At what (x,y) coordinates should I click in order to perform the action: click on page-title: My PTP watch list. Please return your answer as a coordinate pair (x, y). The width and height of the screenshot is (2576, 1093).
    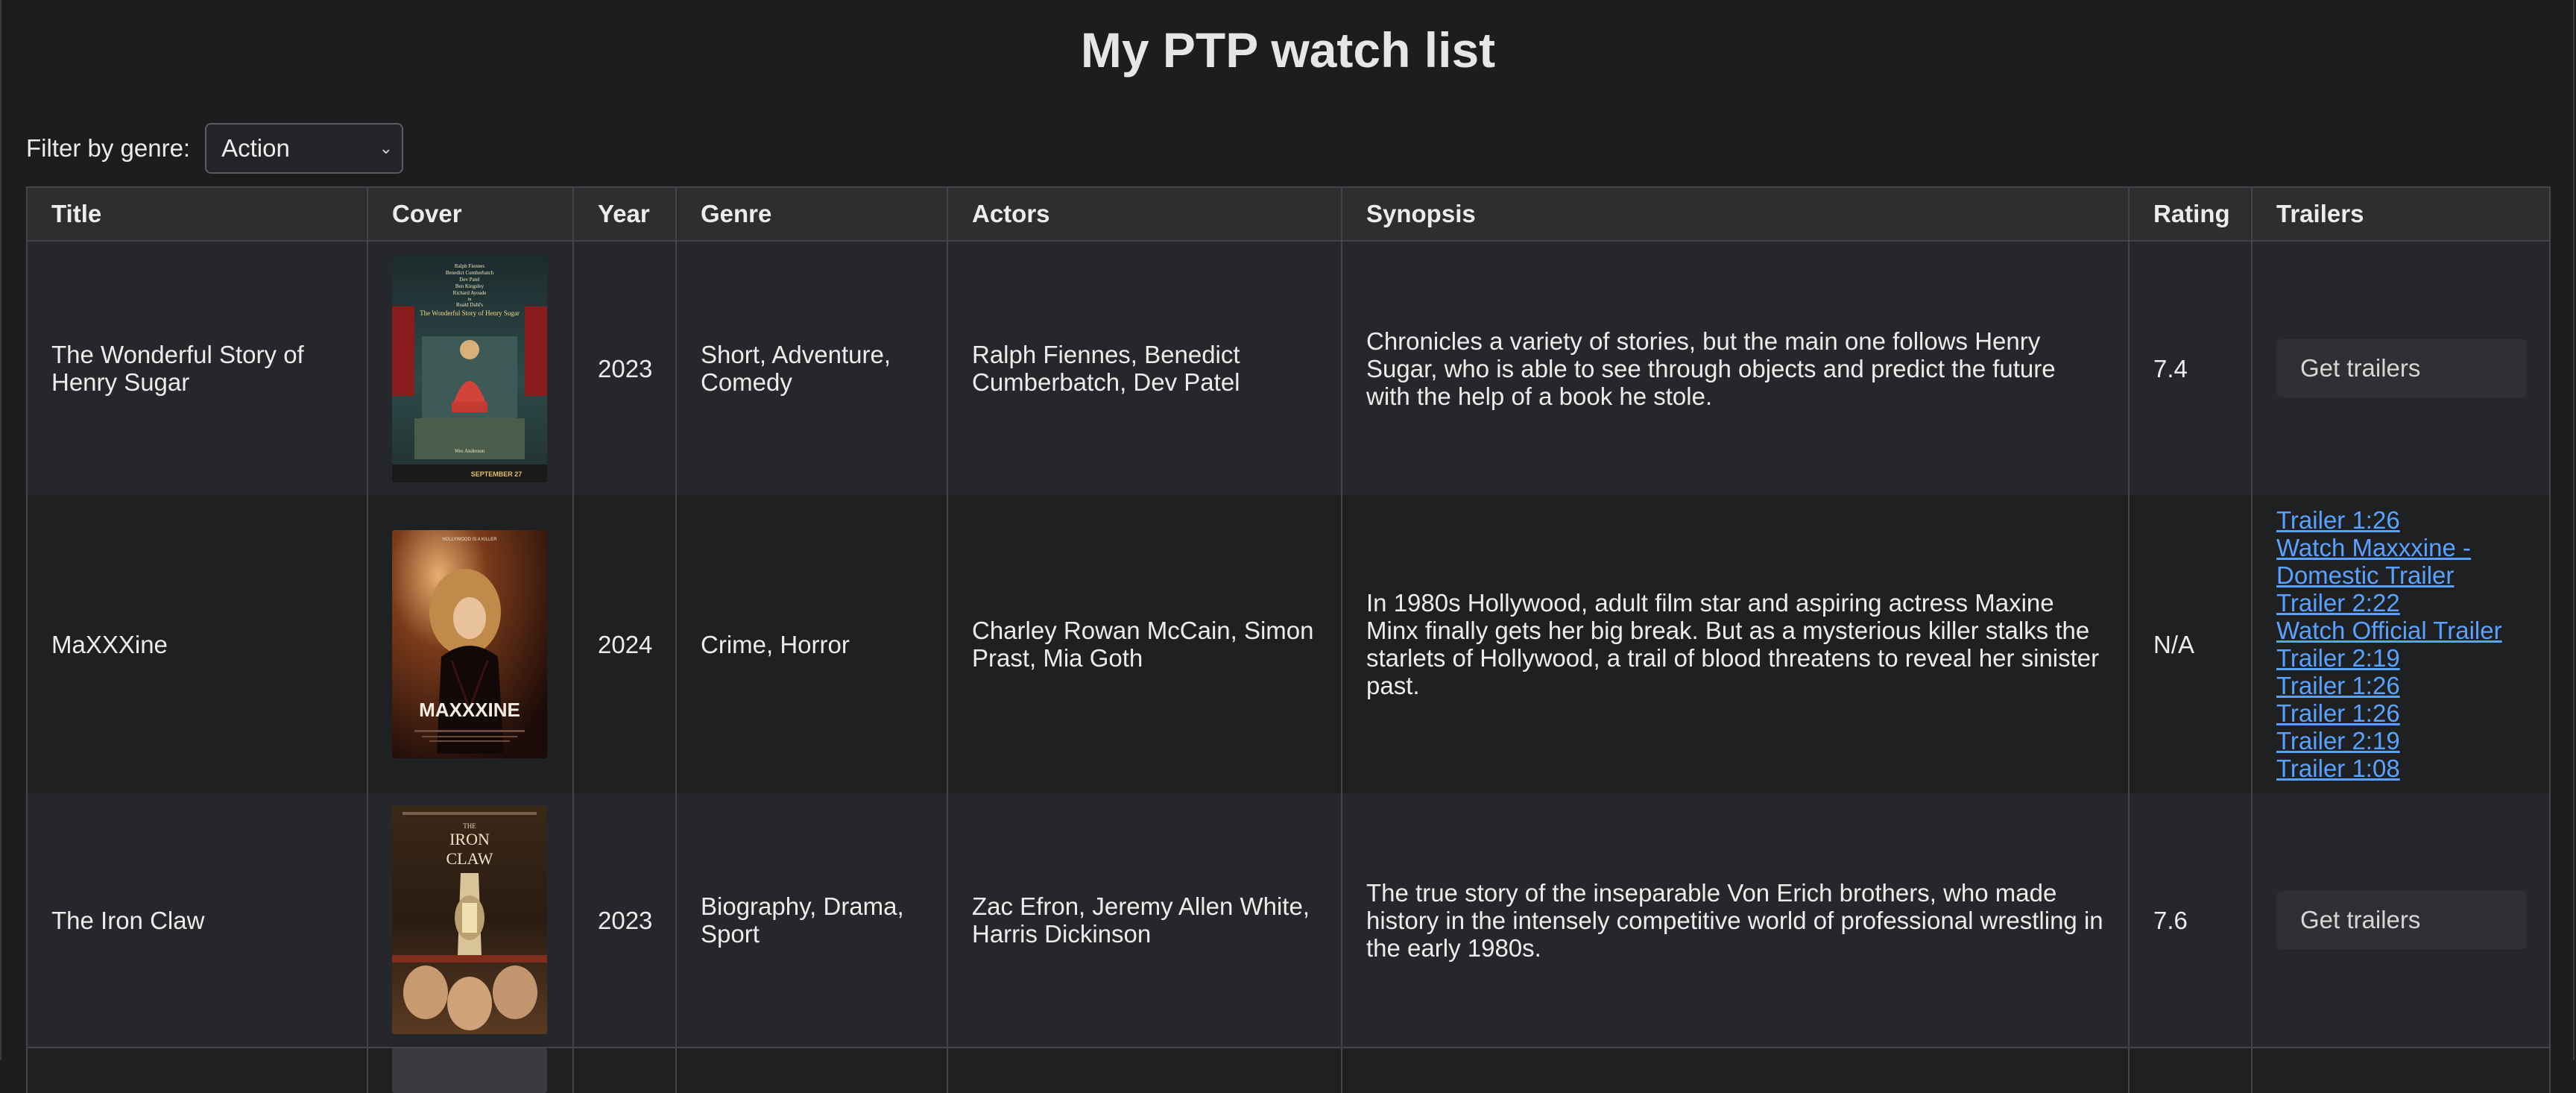
    Looking at the image, I should click on (1288, 50).